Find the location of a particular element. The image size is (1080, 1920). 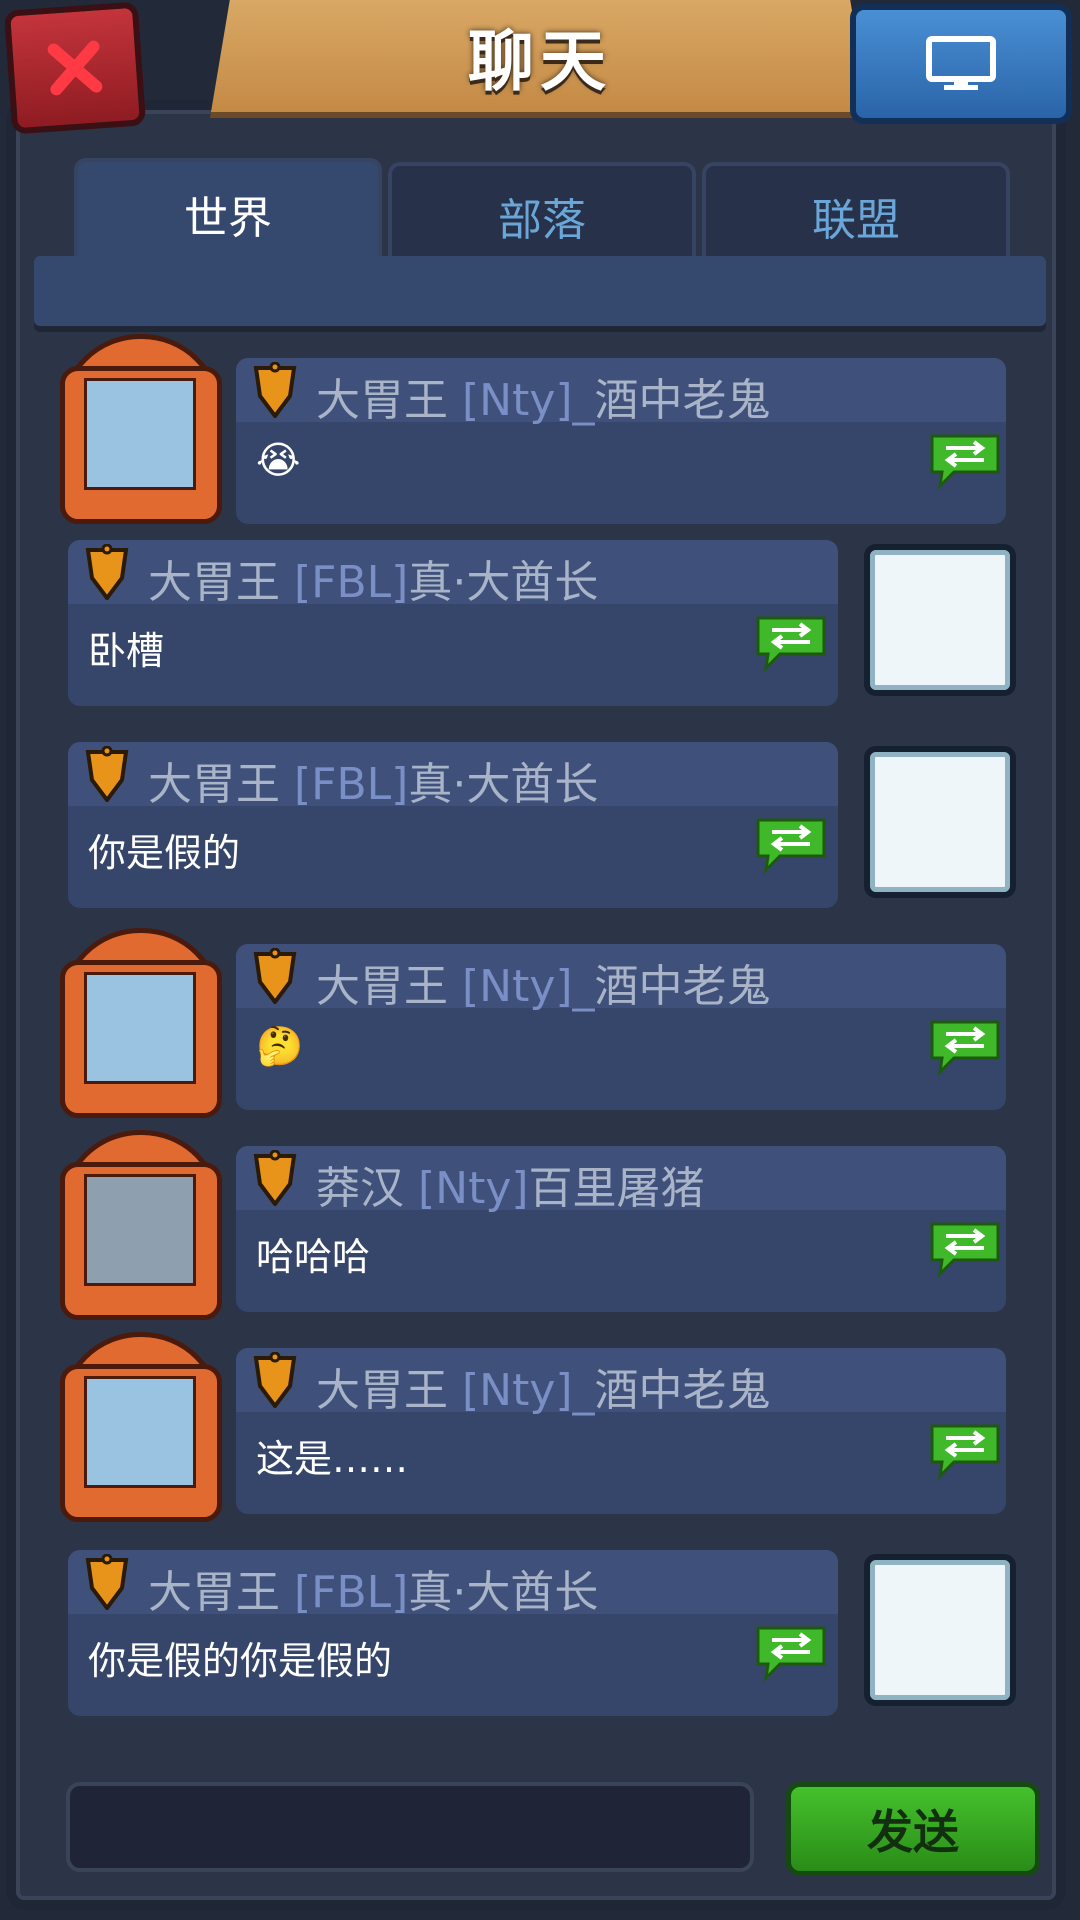

chat-message: 大胃王 [Nty]_酒中老鬼 😭 is located at coordinates (541, 426).